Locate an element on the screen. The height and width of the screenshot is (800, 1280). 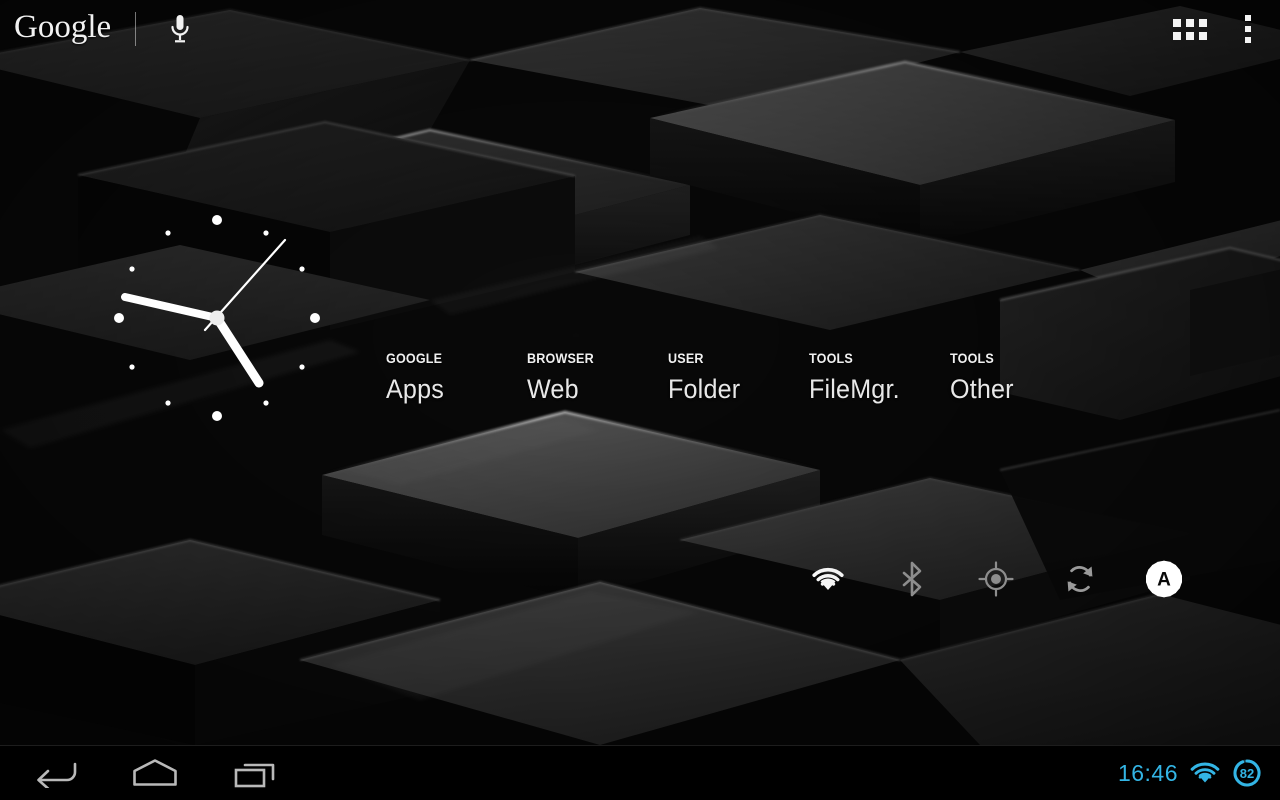
overflow-menu-button is located at coordinates (1248, 29).